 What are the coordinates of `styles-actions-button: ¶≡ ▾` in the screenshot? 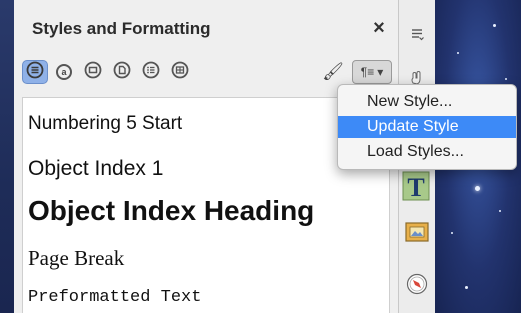 It's located at (372, 72).